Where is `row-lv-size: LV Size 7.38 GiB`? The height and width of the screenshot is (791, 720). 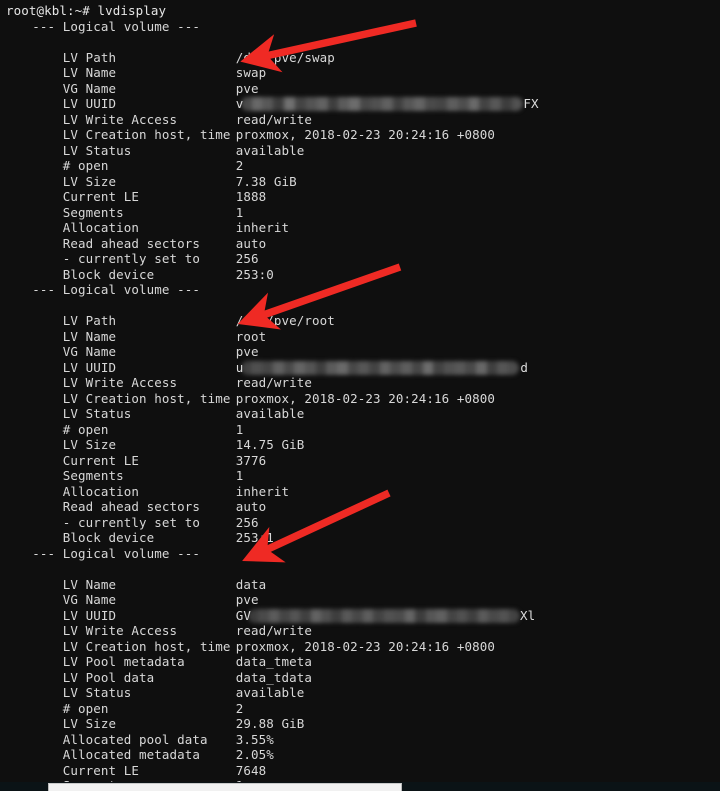
row-lv-size: LV Size 7.38 GiB is located at coordinates (360, 173).